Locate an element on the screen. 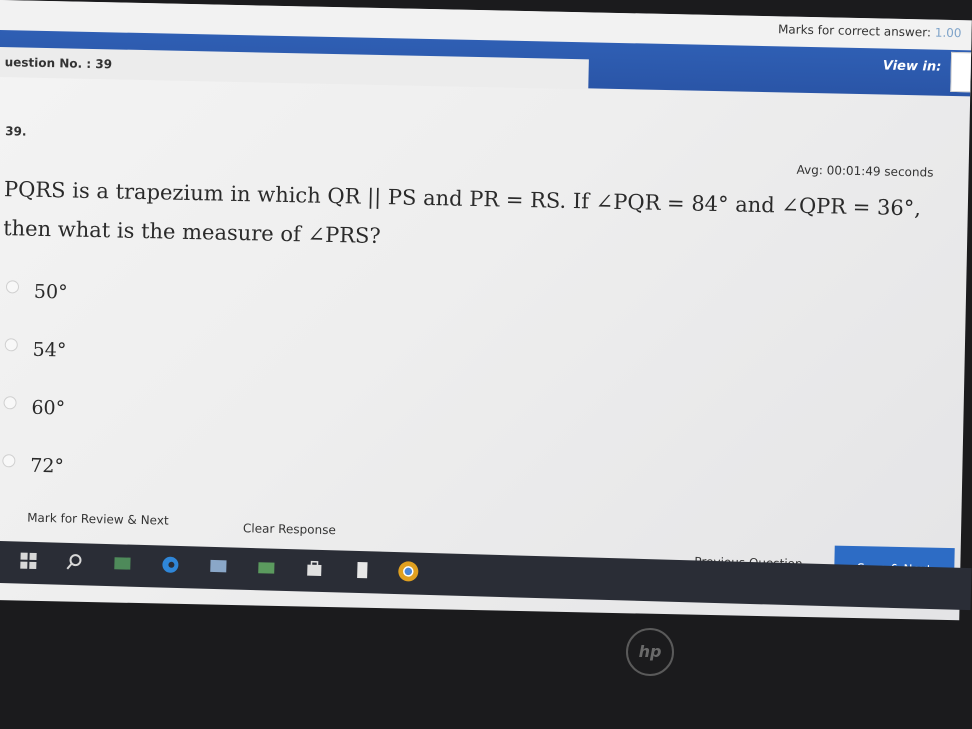 The height and width of the screenshot is (729, 972). option-label: 54° is located at coordinates (49, 350).